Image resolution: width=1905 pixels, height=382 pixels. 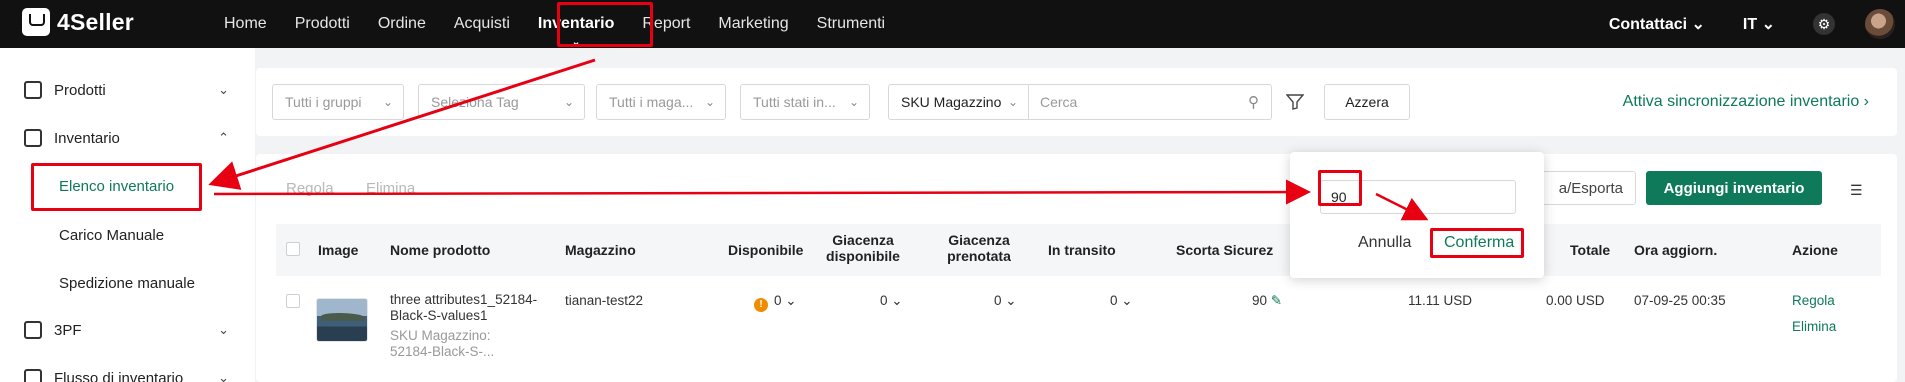 I want to click on annotation-arrow-input-to-confirm, so click(x=1402, y=206).